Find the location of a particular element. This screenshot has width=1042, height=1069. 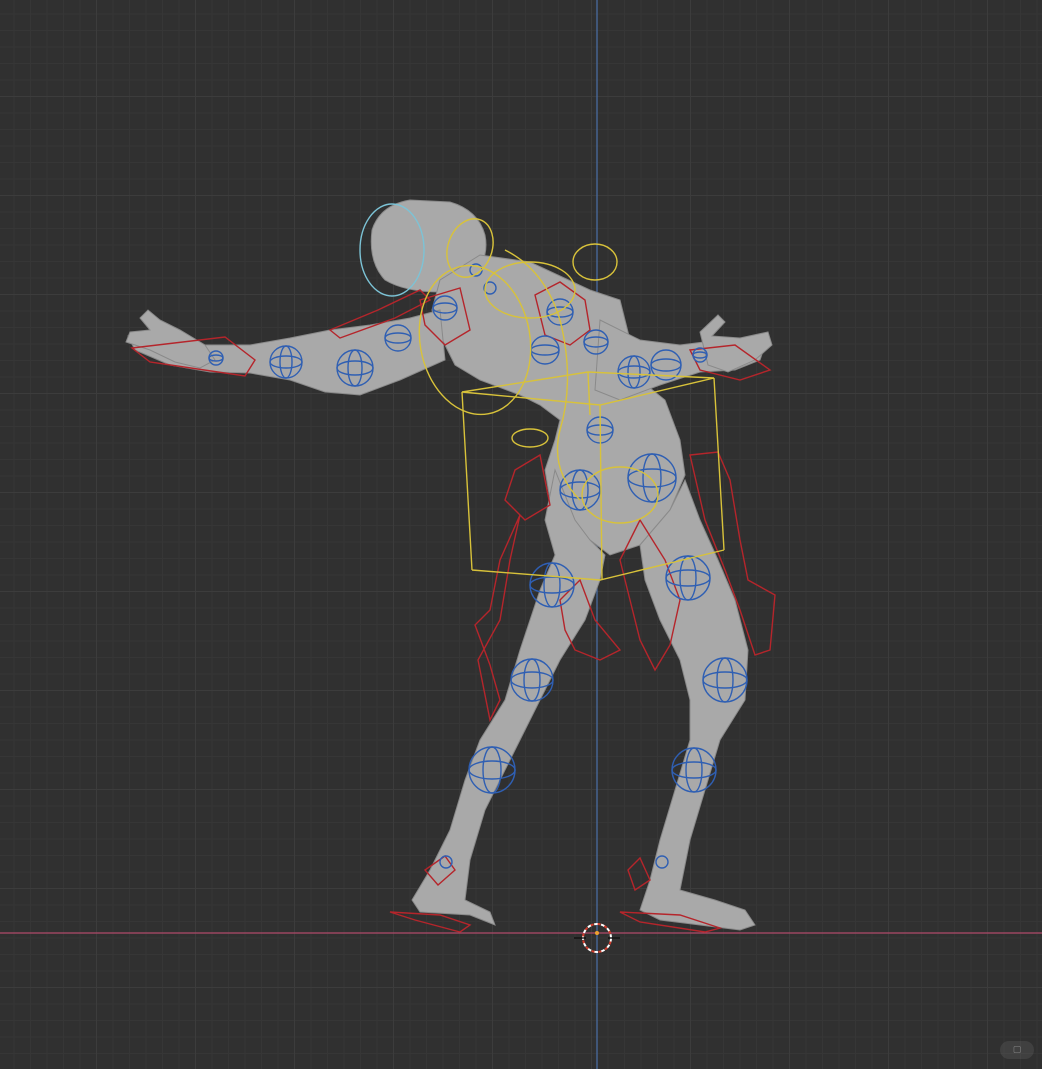

ik-control-spine-fk is located at coordinates (527, 487).